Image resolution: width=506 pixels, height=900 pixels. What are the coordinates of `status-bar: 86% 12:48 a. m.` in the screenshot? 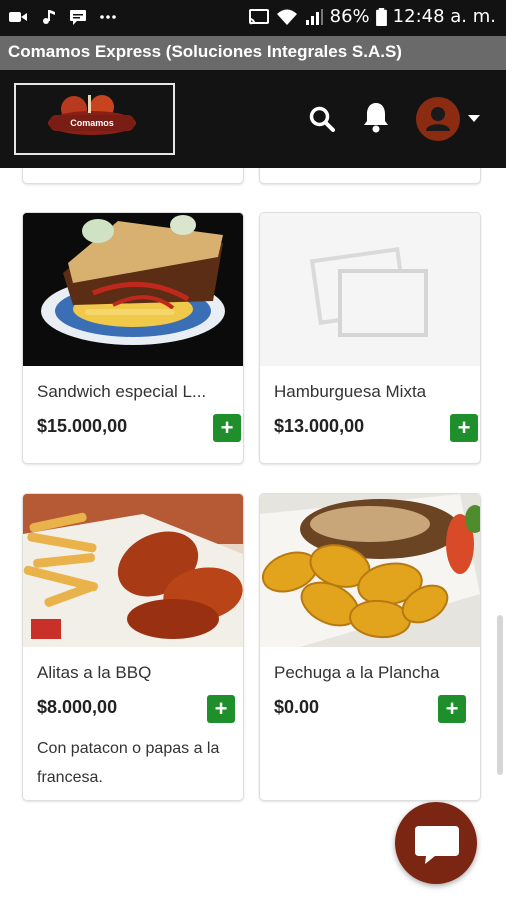 It's located at (253, 18).